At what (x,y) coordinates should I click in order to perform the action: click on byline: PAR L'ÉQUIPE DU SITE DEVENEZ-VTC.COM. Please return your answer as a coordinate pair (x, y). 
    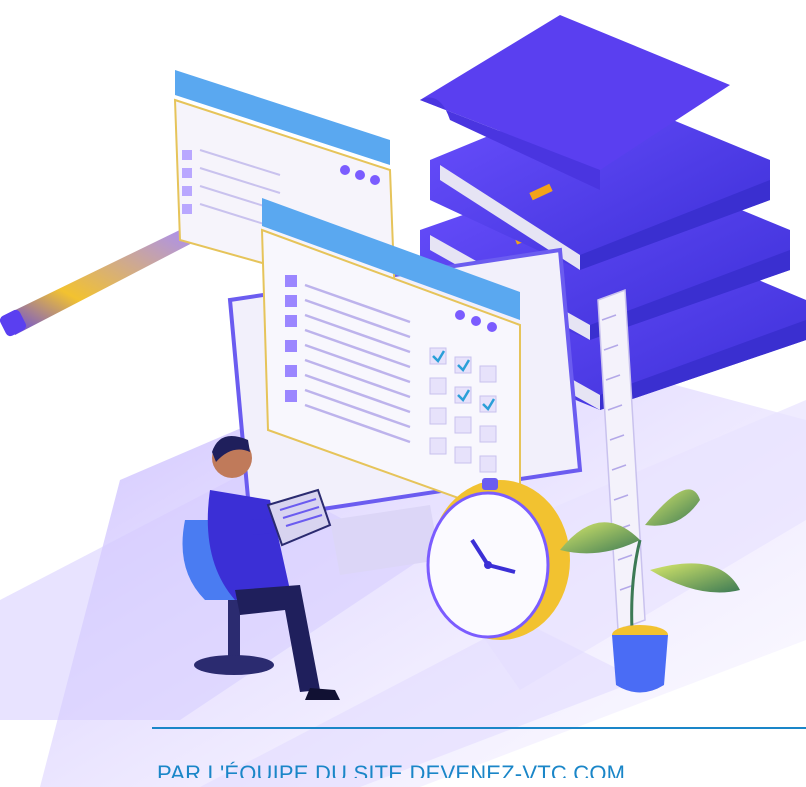
    Looking at the image, I should click on (391, 769).